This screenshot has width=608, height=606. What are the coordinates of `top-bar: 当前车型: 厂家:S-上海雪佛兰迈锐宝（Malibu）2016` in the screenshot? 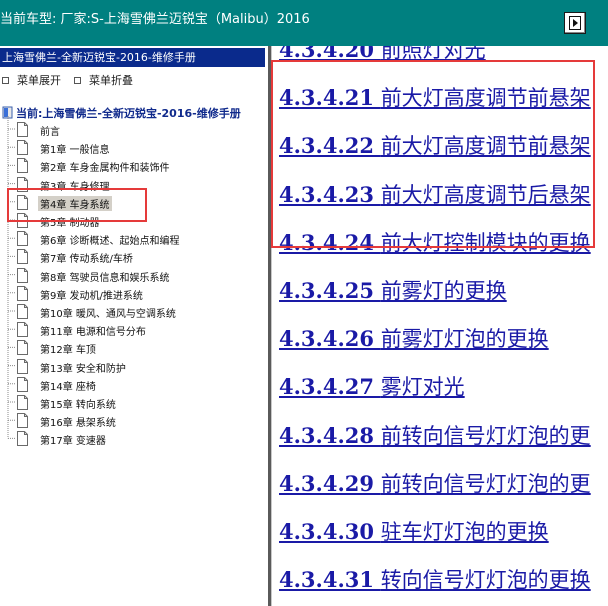 It's located at (304, 23).